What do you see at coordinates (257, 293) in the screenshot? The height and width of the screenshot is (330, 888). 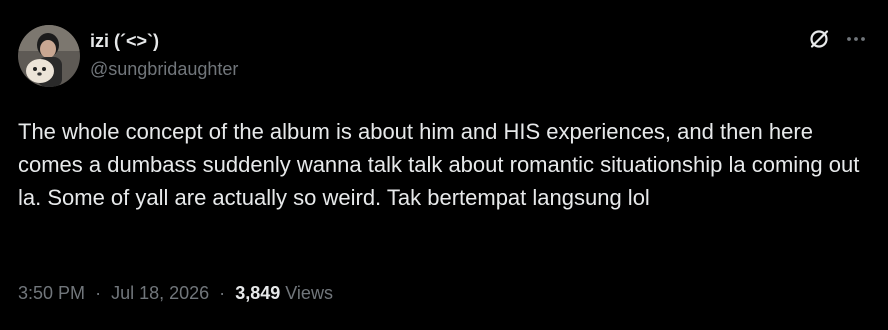 I see `views-count: 3,849` at bounding box center [257, 293].